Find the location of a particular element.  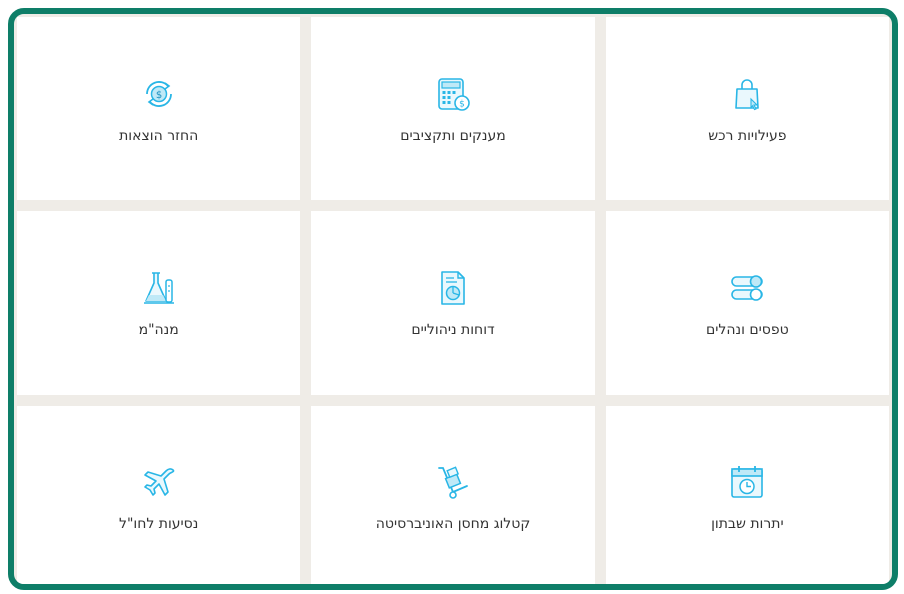

tile-sabbatical-balances: יתרות שבתון is located at coordinates (747, 494).